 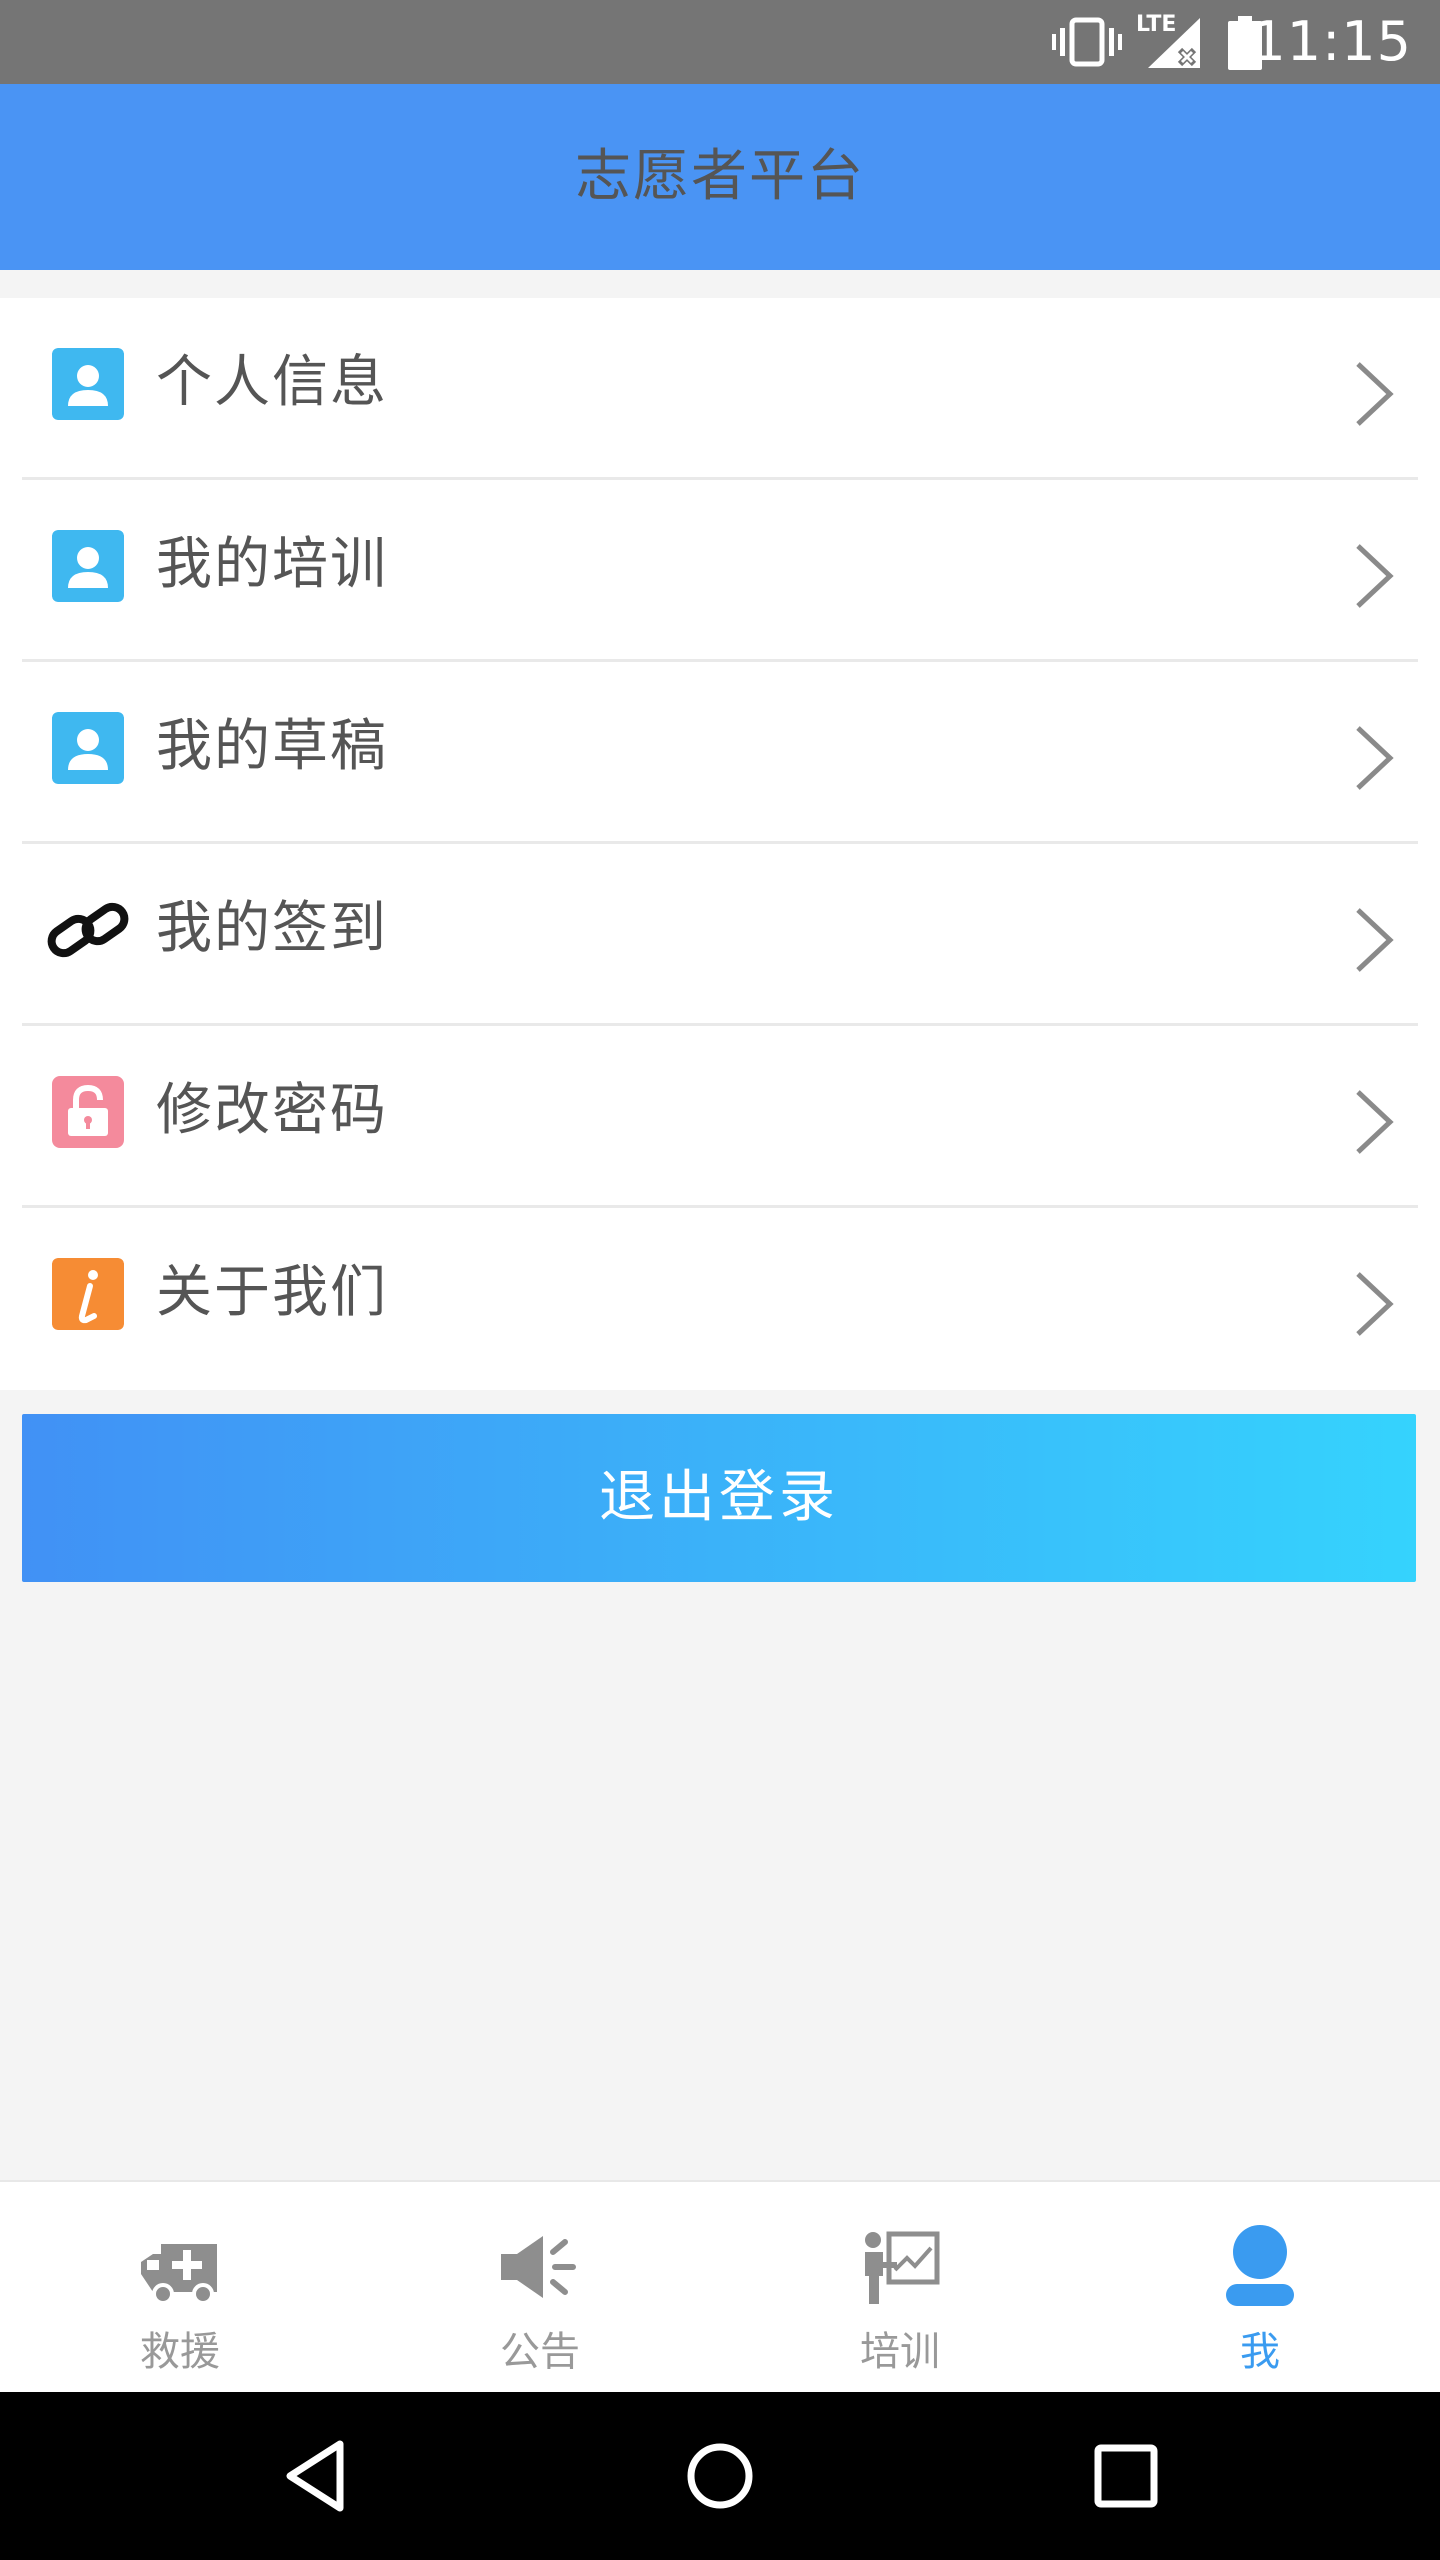 I want to click on signal-icon, so click(x=1174, y=43).